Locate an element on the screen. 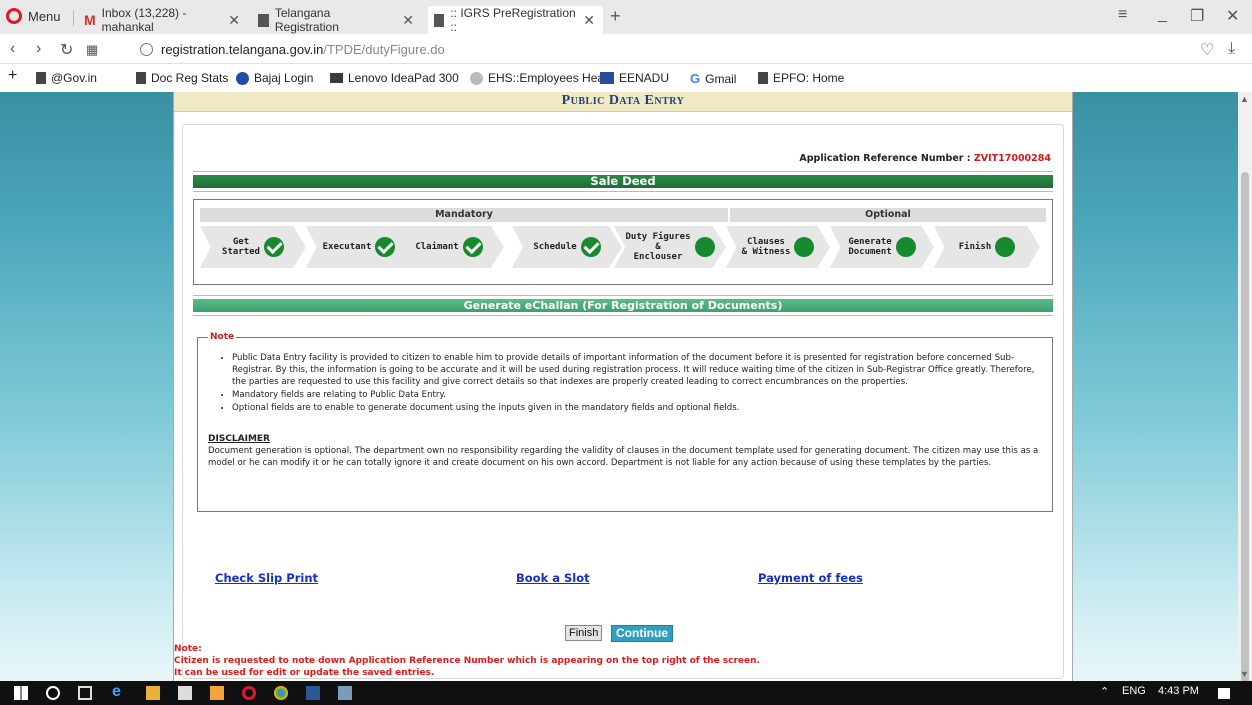  windows-start-icon is located at coordinates (21, 693).